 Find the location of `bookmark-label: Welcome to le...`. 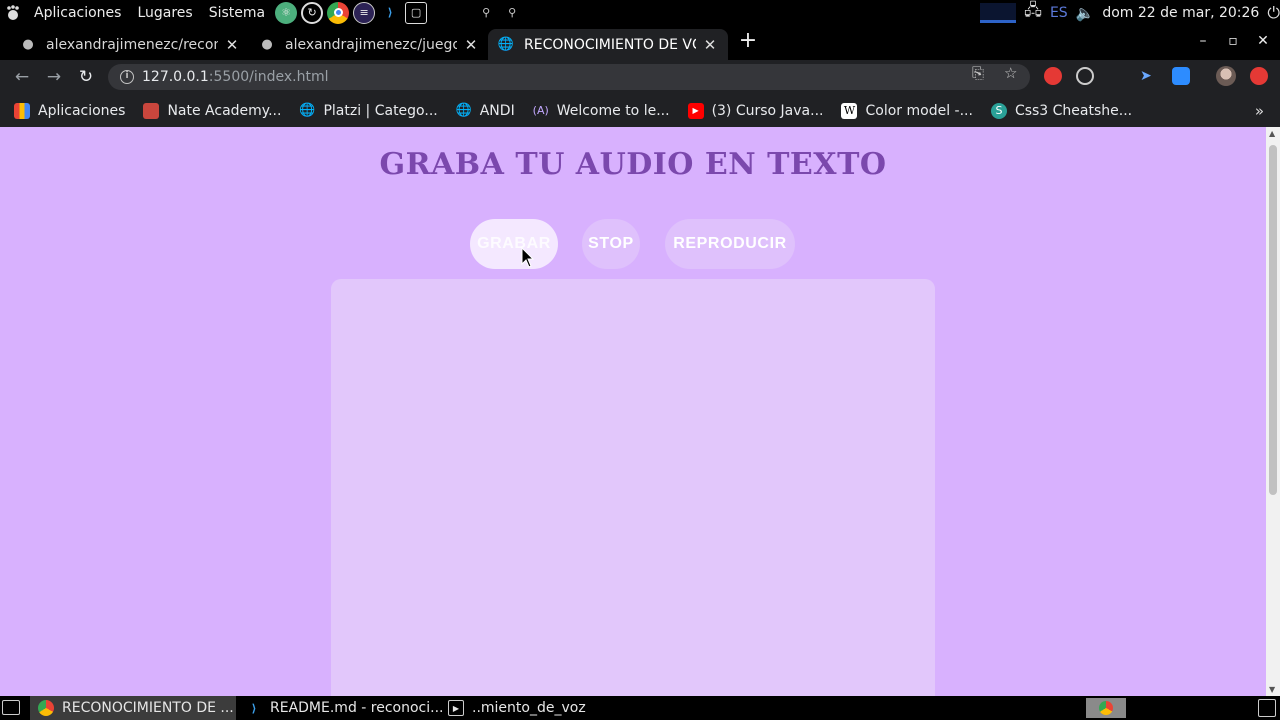

bookmark-label: Welcome to le... is located at coordinates (613, 110).